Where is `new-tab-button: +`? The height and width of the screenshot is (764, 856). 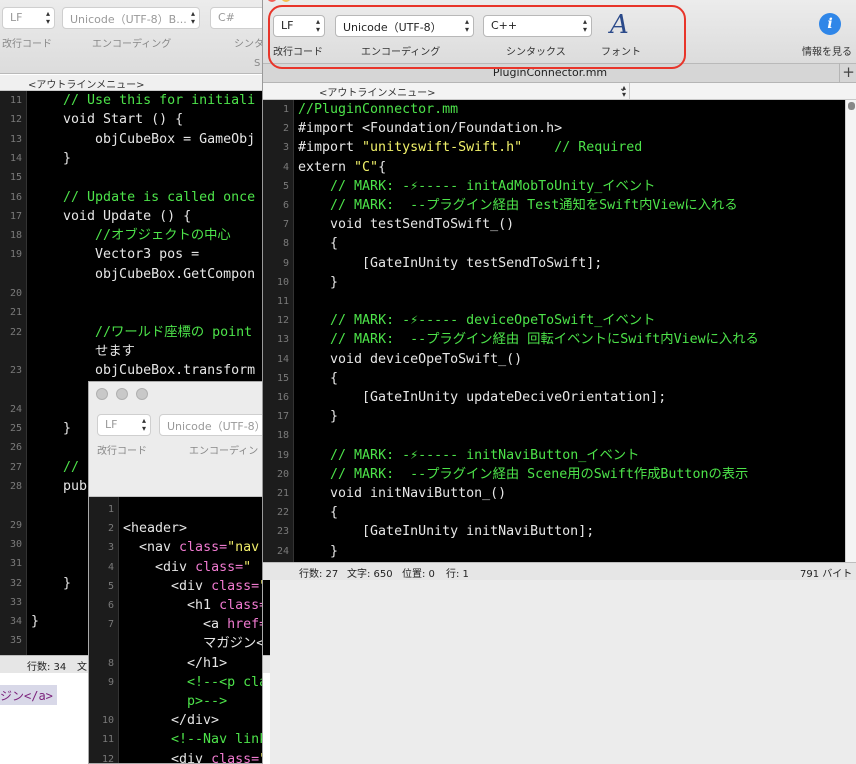 new-tab-button: + is located at coordinates (847, 72).